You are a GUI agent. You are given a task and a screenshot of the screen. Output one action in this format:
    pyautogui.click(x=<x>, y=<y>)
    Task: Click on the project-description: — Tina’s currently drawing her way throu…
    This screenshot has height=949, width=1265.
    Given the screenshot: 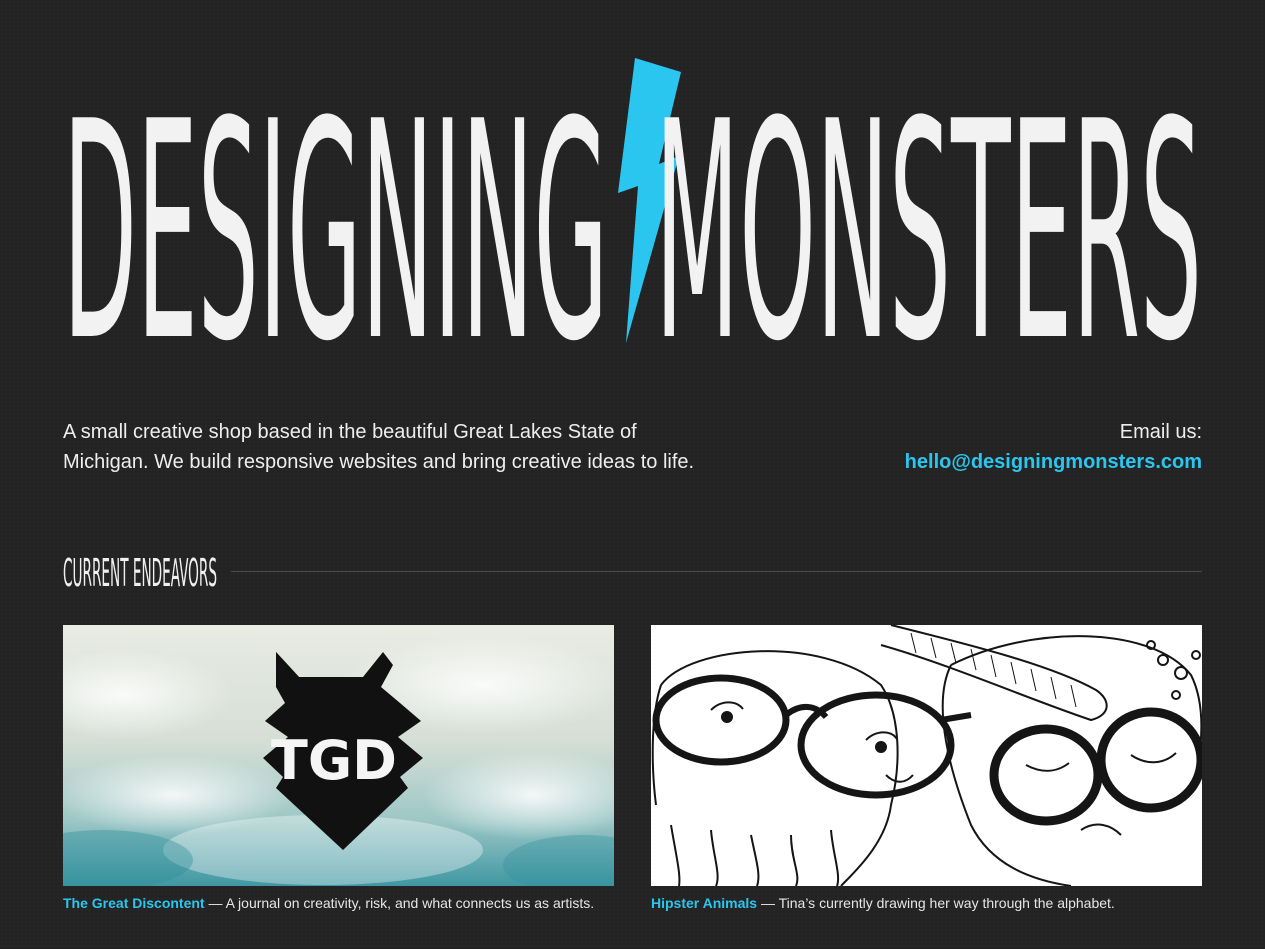 What is the action you would take?
    pyautogui.click(x=936, y=903)
    